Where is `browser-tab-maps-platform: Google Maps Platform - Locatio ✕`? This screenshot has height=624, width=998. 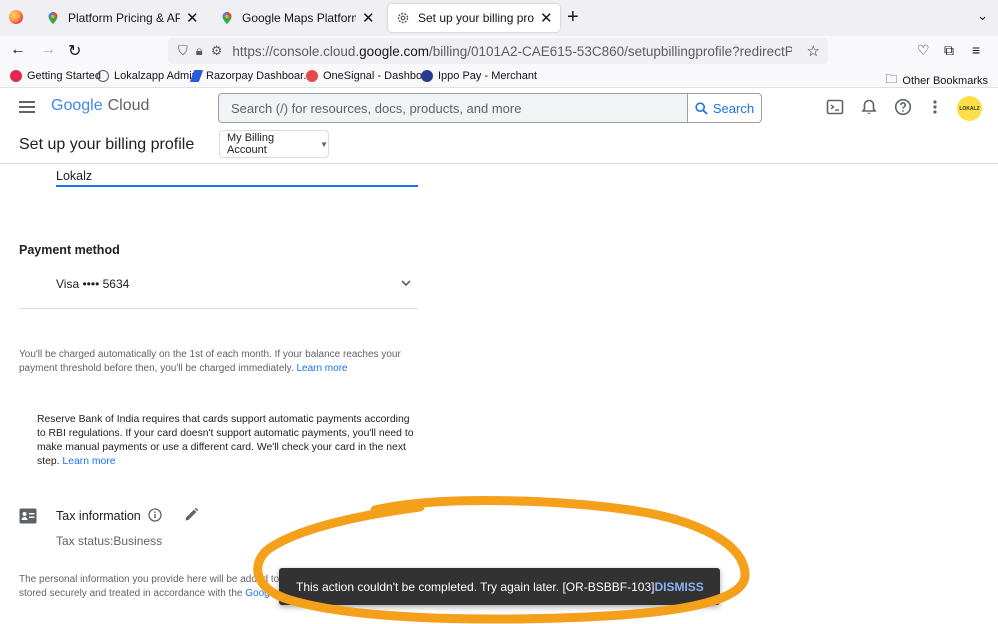
browser-tab-maps-platform: Google Maps Platform - Locatio ✕ is located at coordinates (297, 18).